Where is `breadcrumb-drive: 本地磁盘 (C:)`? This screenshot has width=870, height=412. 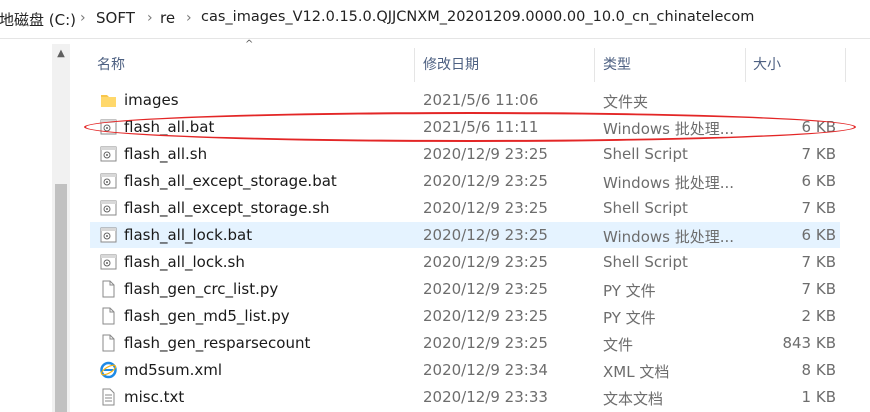
breadcrumb-drive: 本地磁盘 (C:) is located at coordinates (38, 19).